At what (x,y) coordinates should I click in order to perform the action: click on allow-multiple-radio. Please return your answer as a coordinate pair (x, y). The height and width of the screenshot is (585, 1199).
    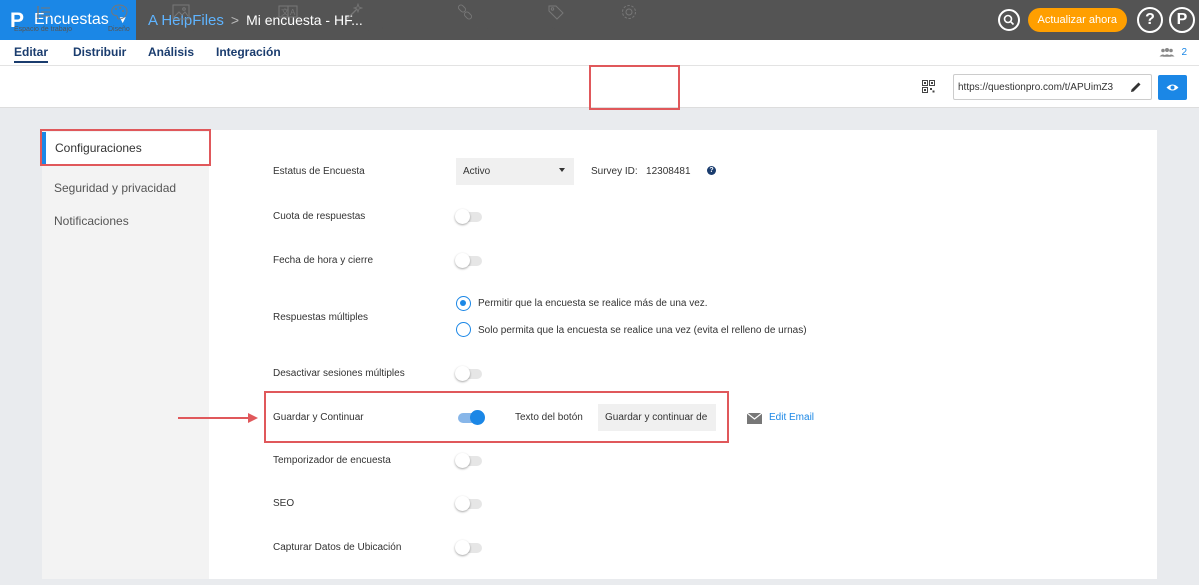
    Looking at the image, I should click on (463, 303).